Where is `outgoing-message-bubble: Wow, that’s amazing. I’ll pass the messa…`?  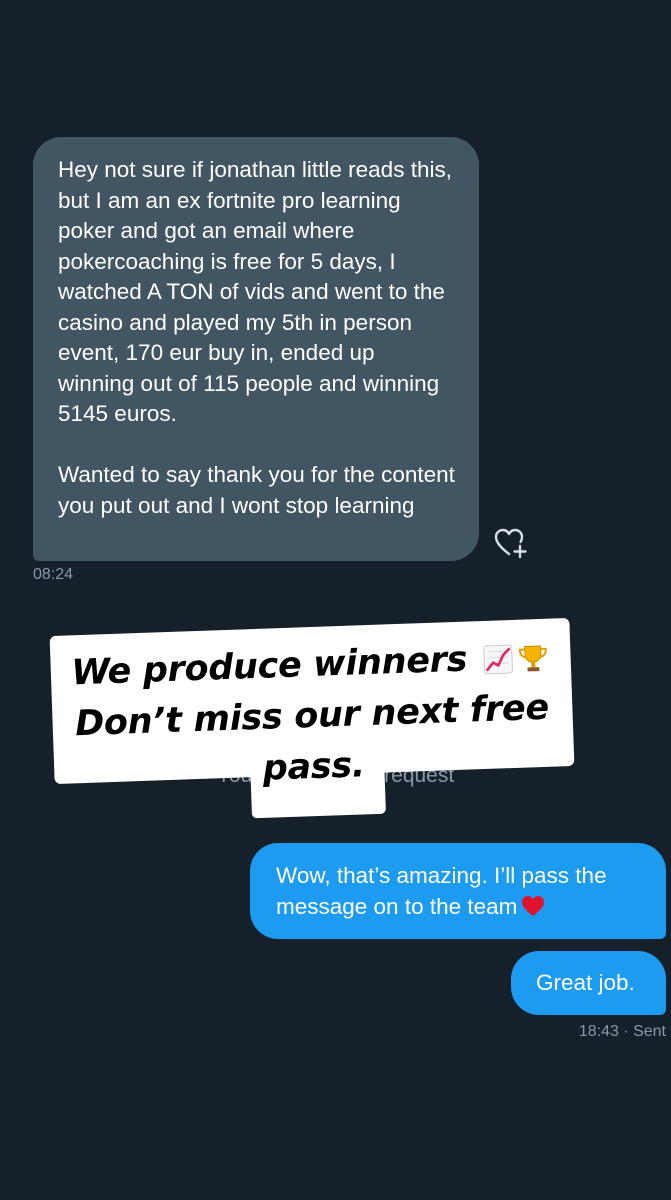 outgoing-message-bubble: Wow, that’s amazing. I’ll pass the messa… is located at coordinates (458, 891).